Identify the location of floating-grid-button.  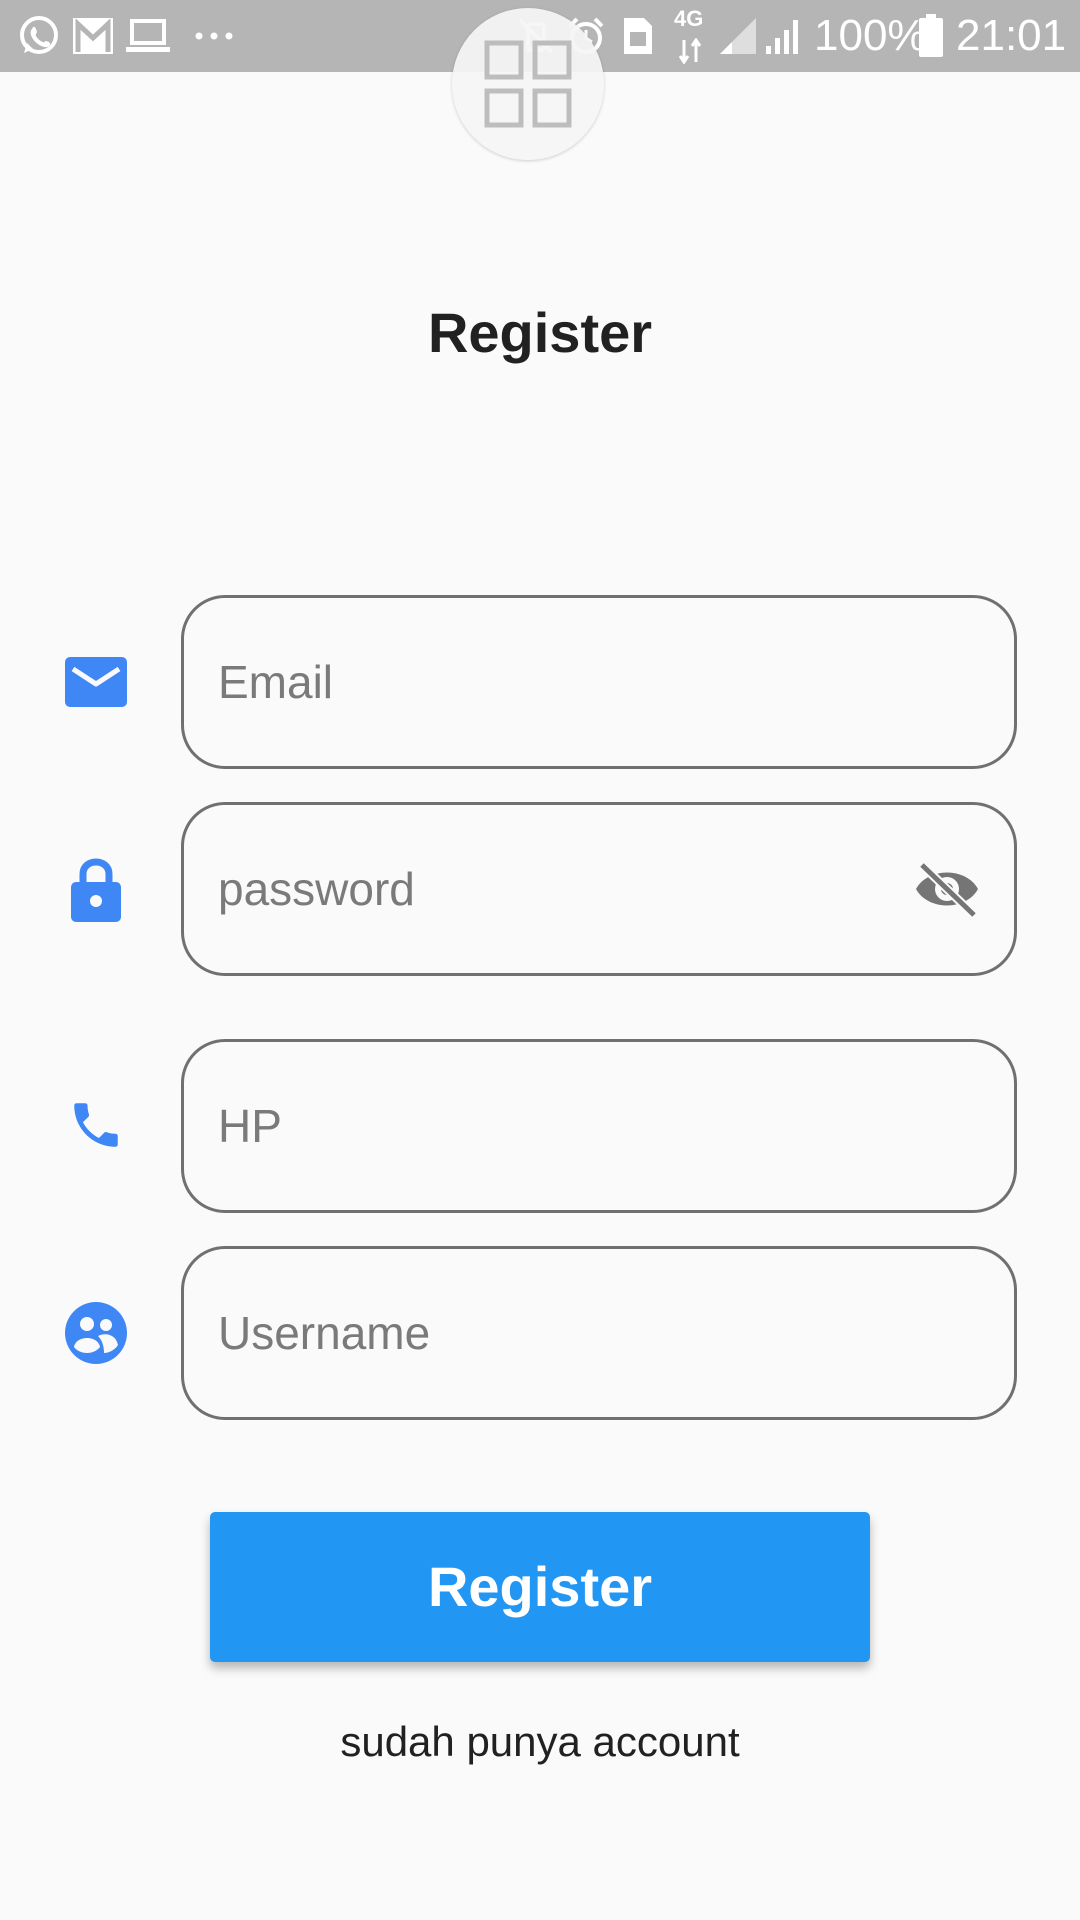
(528, 84).